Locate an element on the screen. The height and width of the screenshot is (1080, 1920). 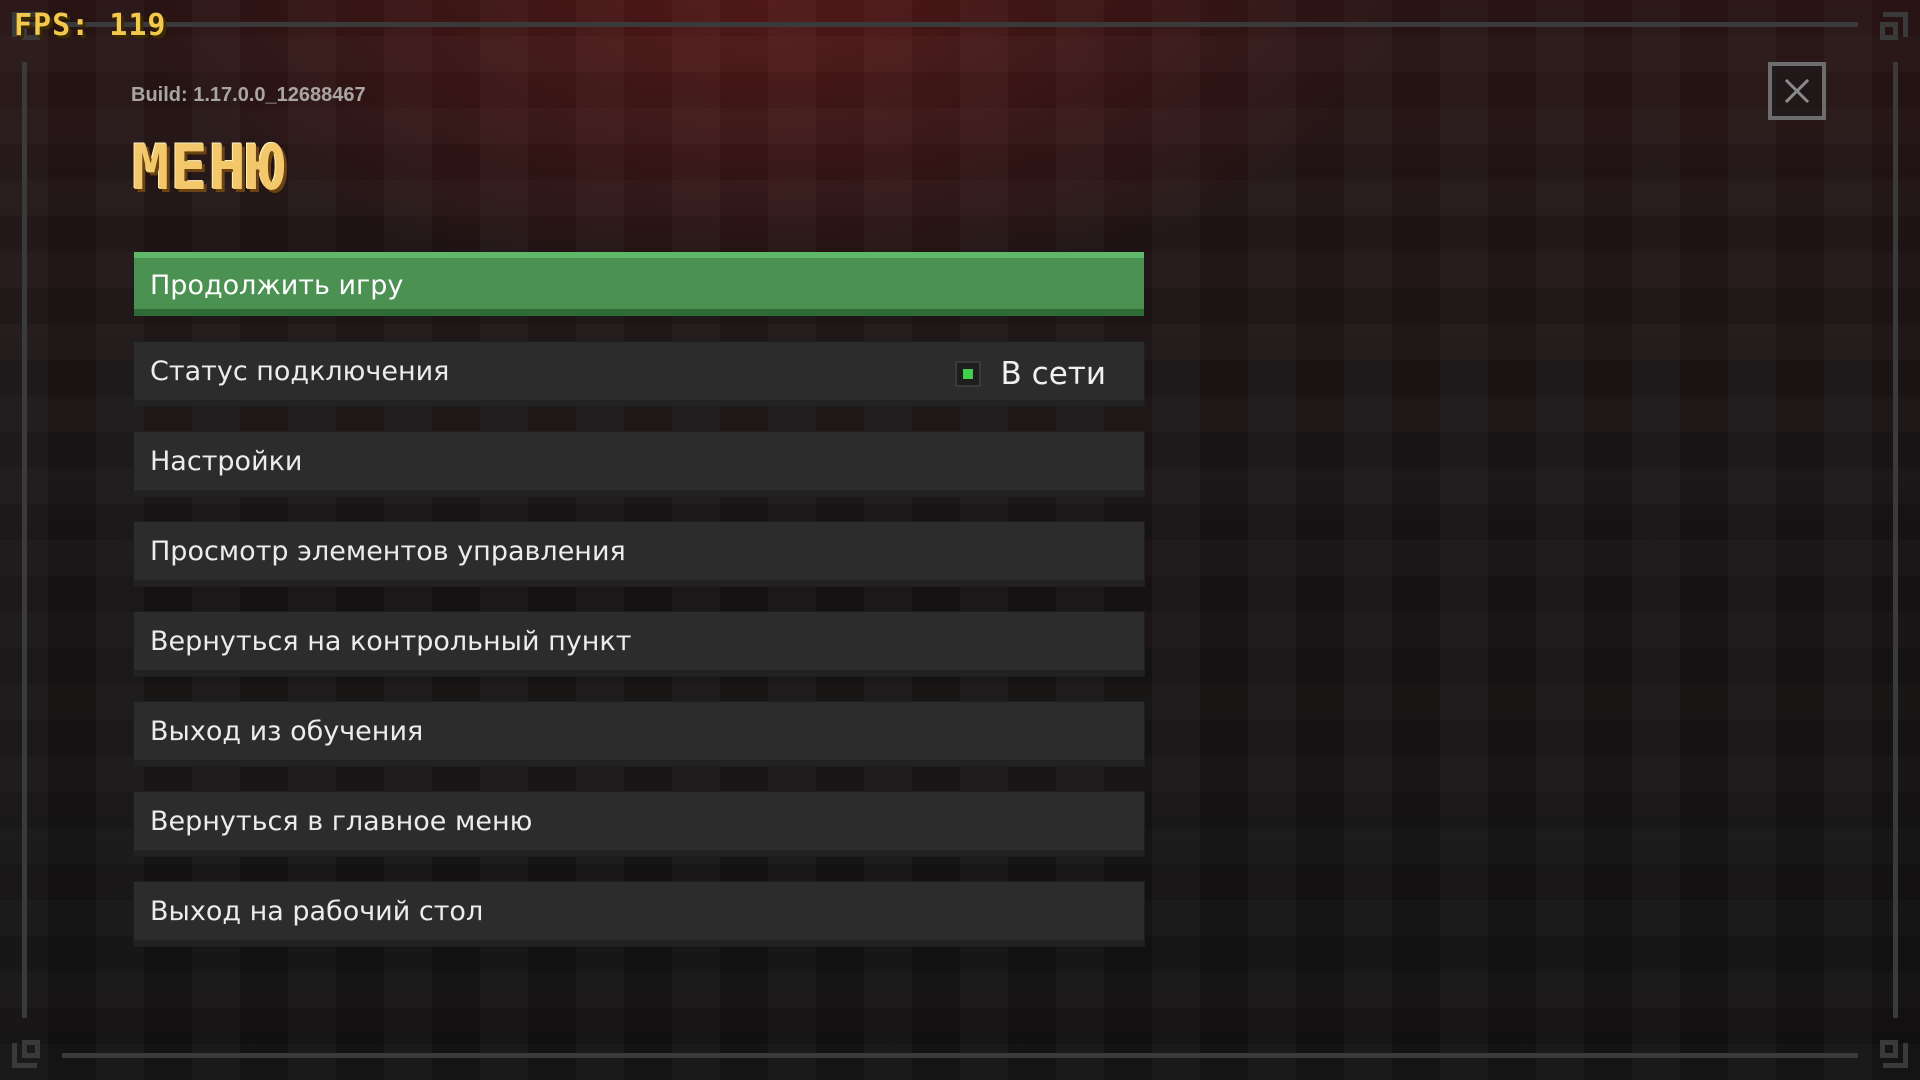
menu-item-label: Вернуться в главное меню is located at coordinates (341, 821).